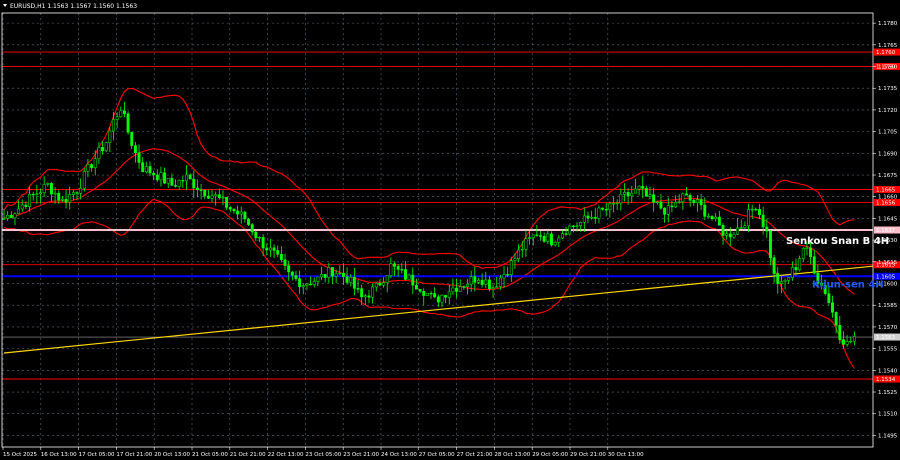 The height and width of the screenshot is (460, 900). I want to click on y-tick-label: 1.1705, so click(888, 133).